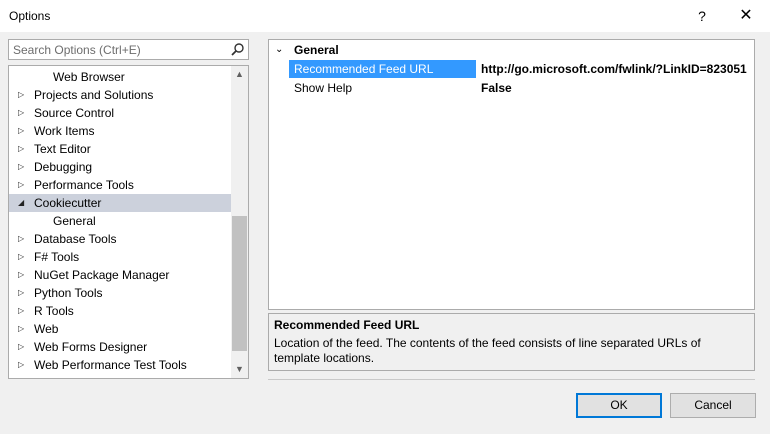 This screenshot has width=770, height=434. I want to click on tree-item-label: F# Tools, so click(57, 257).